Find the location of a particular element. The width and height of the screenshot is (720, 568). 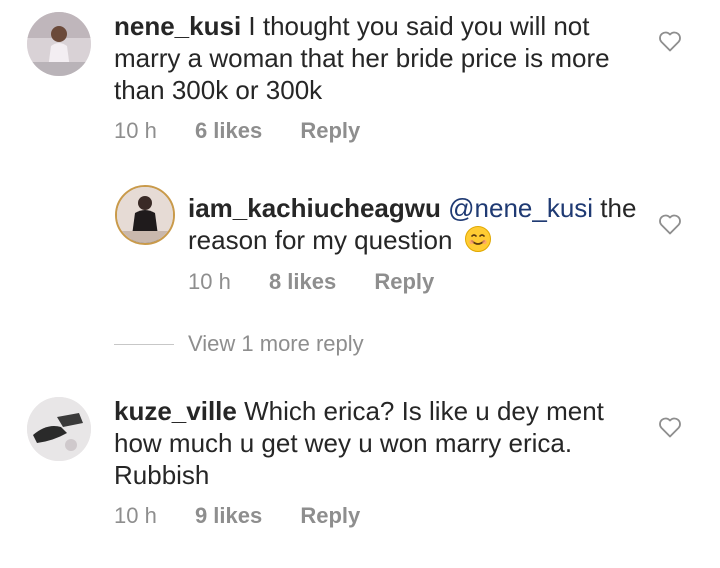

comment-meta: 10 h 8 likes Reply is located at coordinates (327, 282).